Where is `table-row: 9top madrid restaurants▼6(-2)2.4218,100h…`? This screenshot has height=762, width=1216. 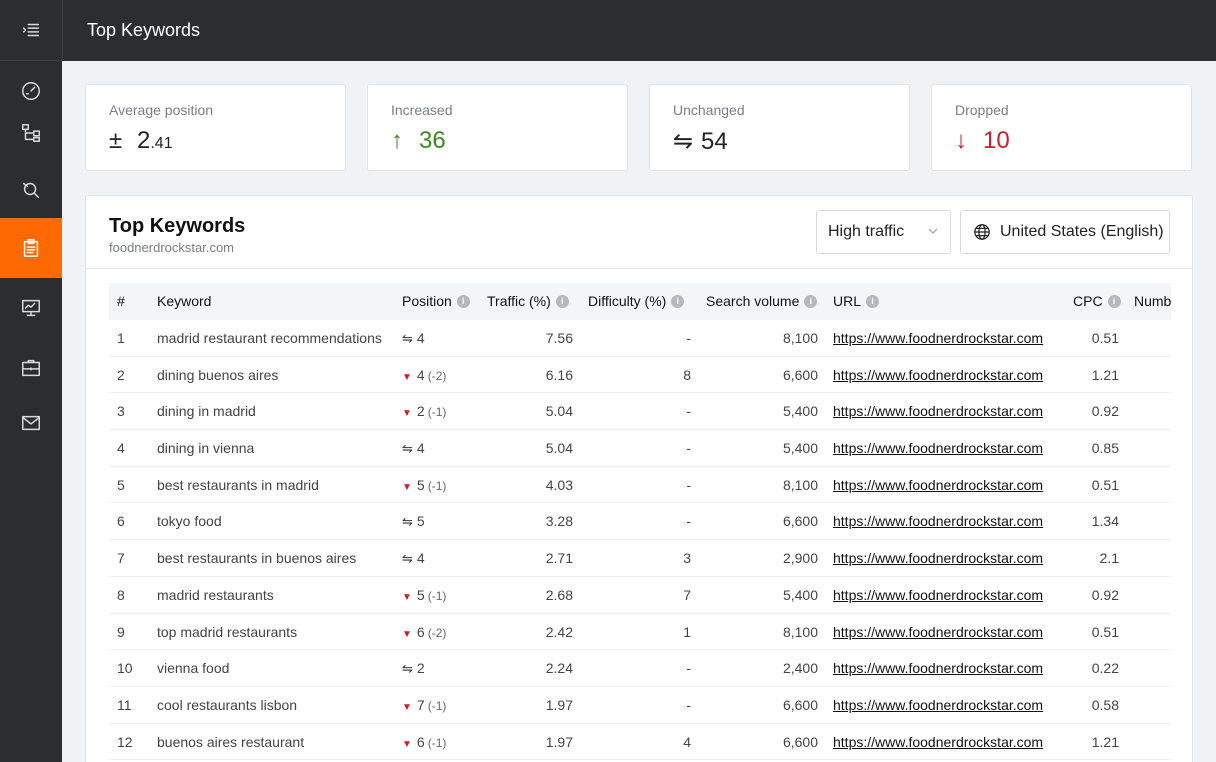
table-row: 9top madrid restaurants▼6(-2)2.4218,100h… is located at coordinates (640, 632).